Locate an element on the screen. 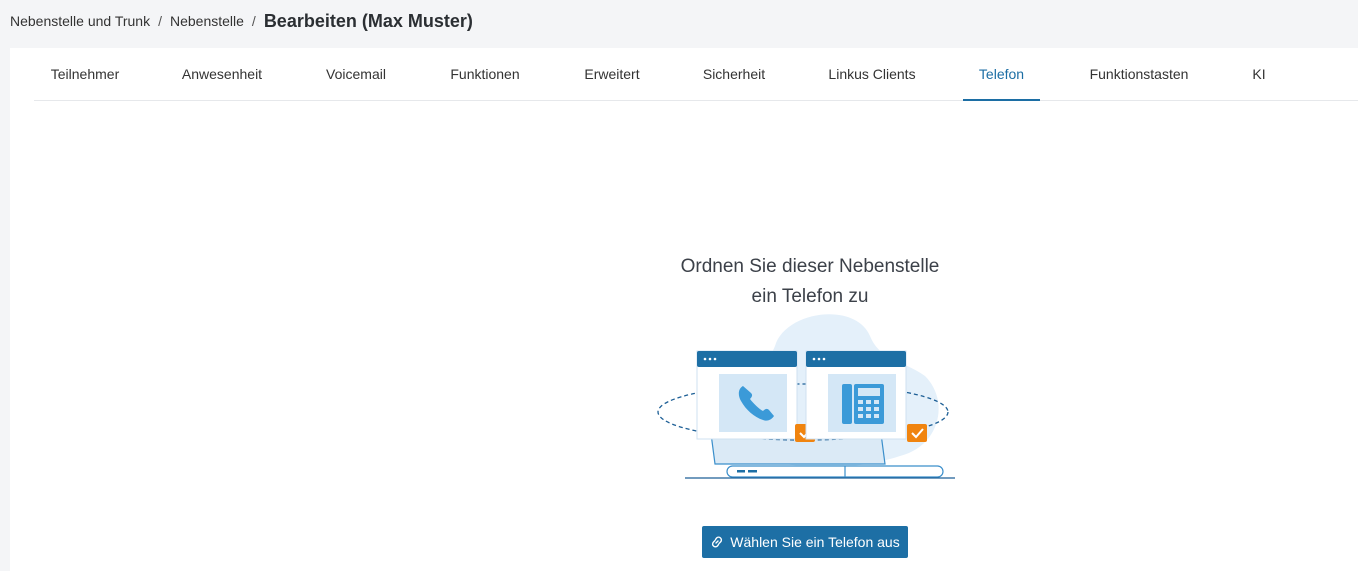  tab-sicherheit: Sicherheit is located at coordinates (734, 74).